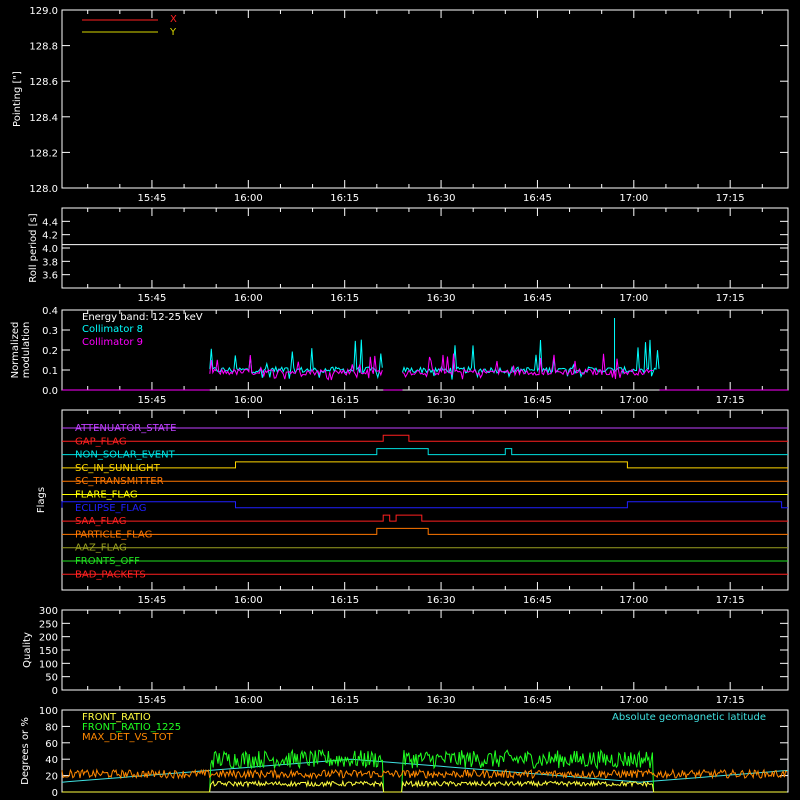 The height and width of the screenshot is (800, 800). What do you see at coordinates (50, 351) in the screenshot?
I see `y-tick-label: 0.2` at bounding box center [50, 351].